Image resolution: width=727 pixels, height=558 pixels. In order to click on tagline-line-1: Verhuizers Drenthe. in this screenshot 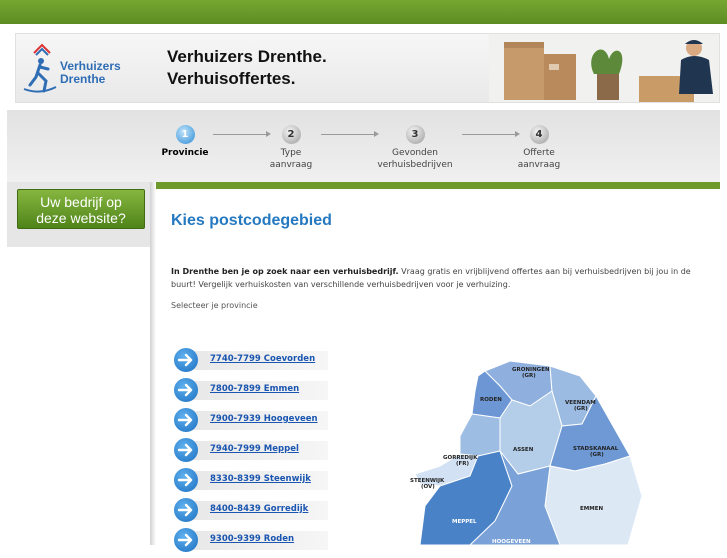, I will do `click(247, 56)`.